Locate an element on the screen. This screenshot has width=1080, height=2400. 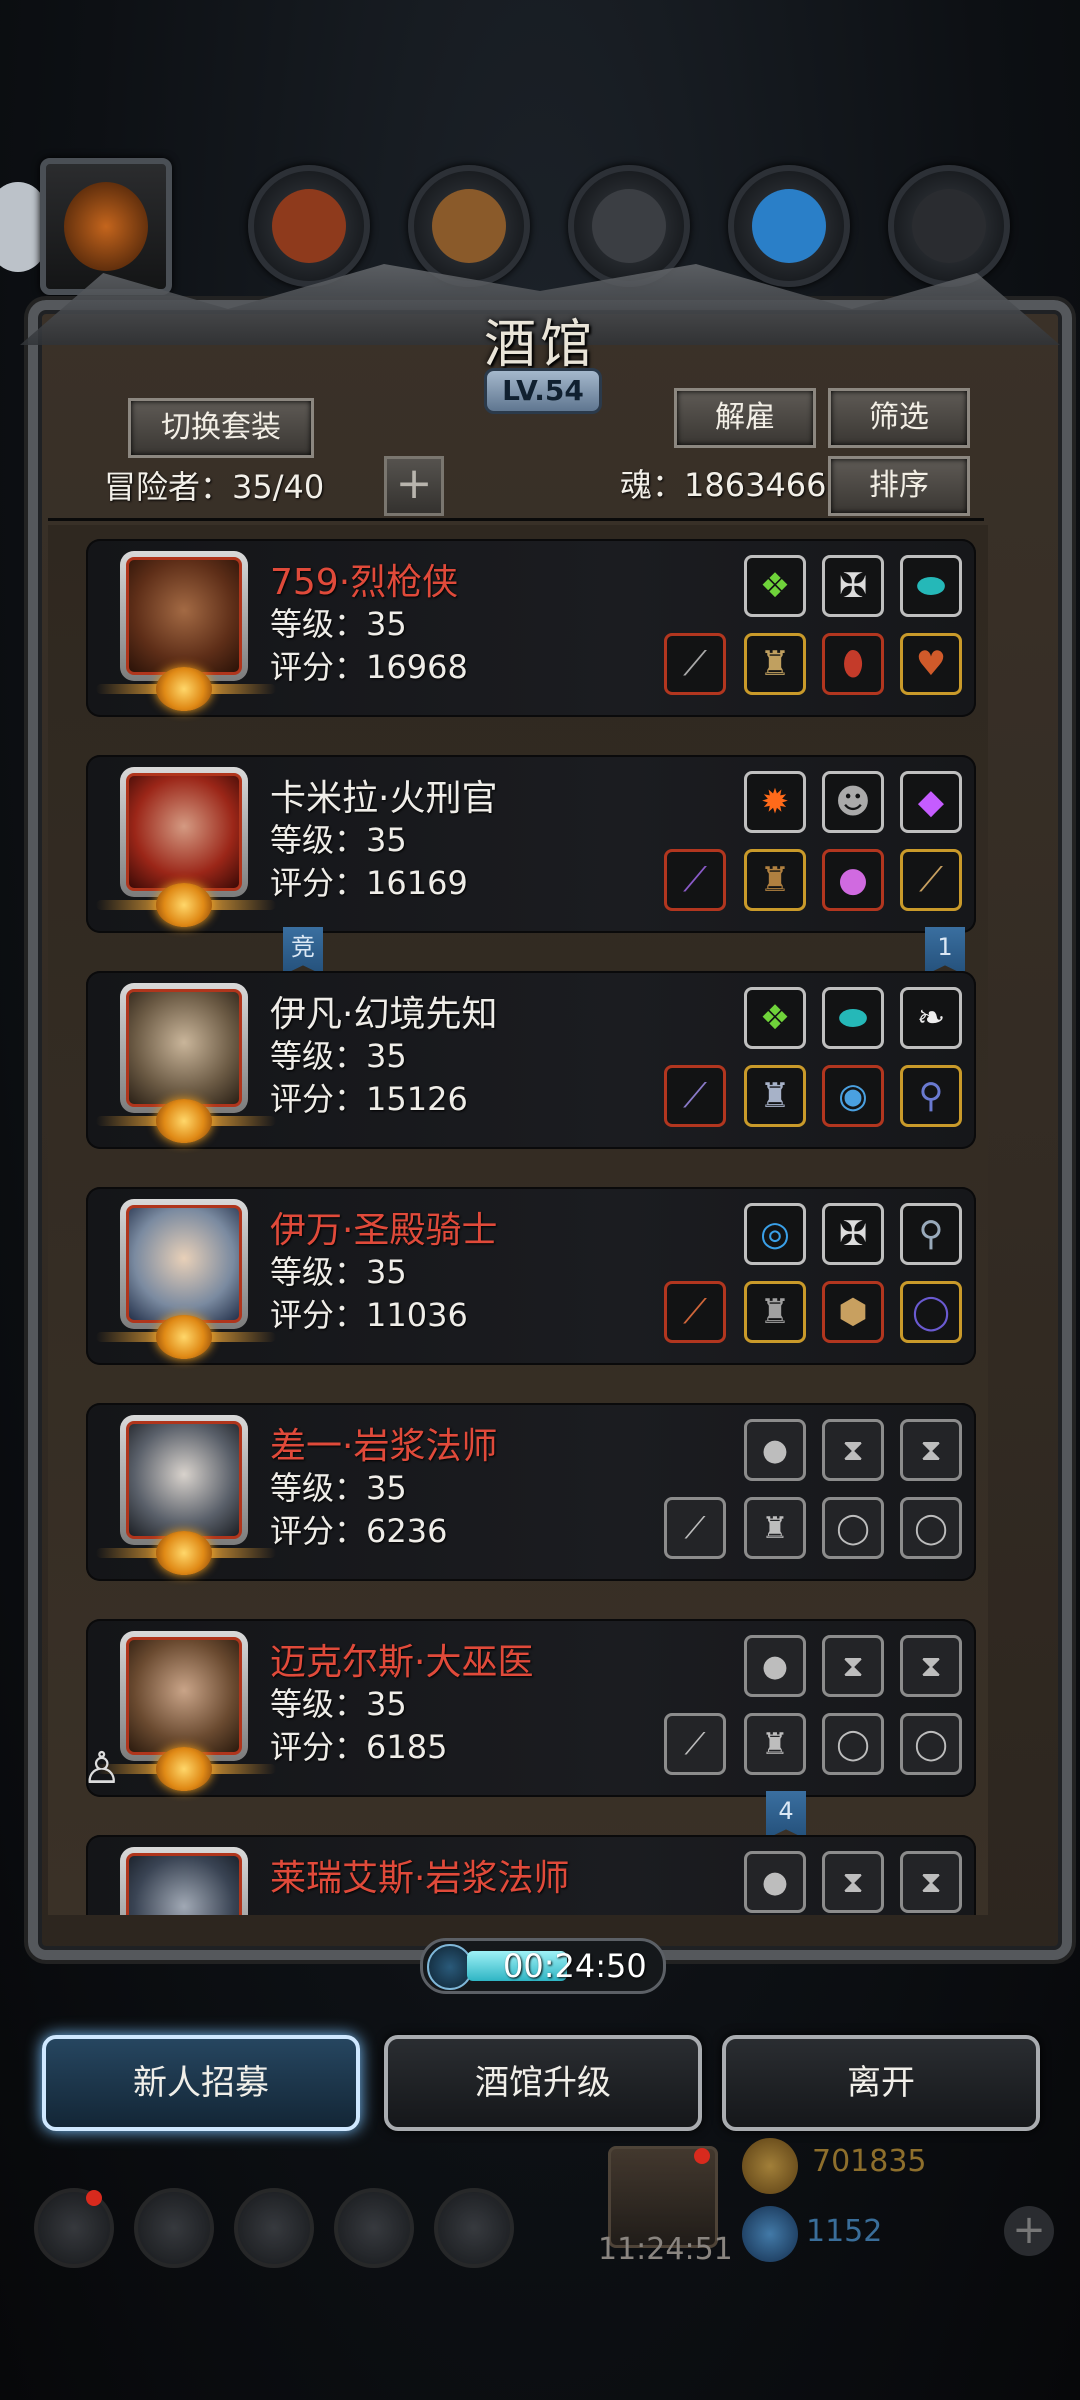
hero-card: 伊万·圣殿骑士 等级：35 评分：11036 ◎ ✠ ⚲ ⟋ ♜ ⬢ ◯ is located at coordinates (531, 1276).